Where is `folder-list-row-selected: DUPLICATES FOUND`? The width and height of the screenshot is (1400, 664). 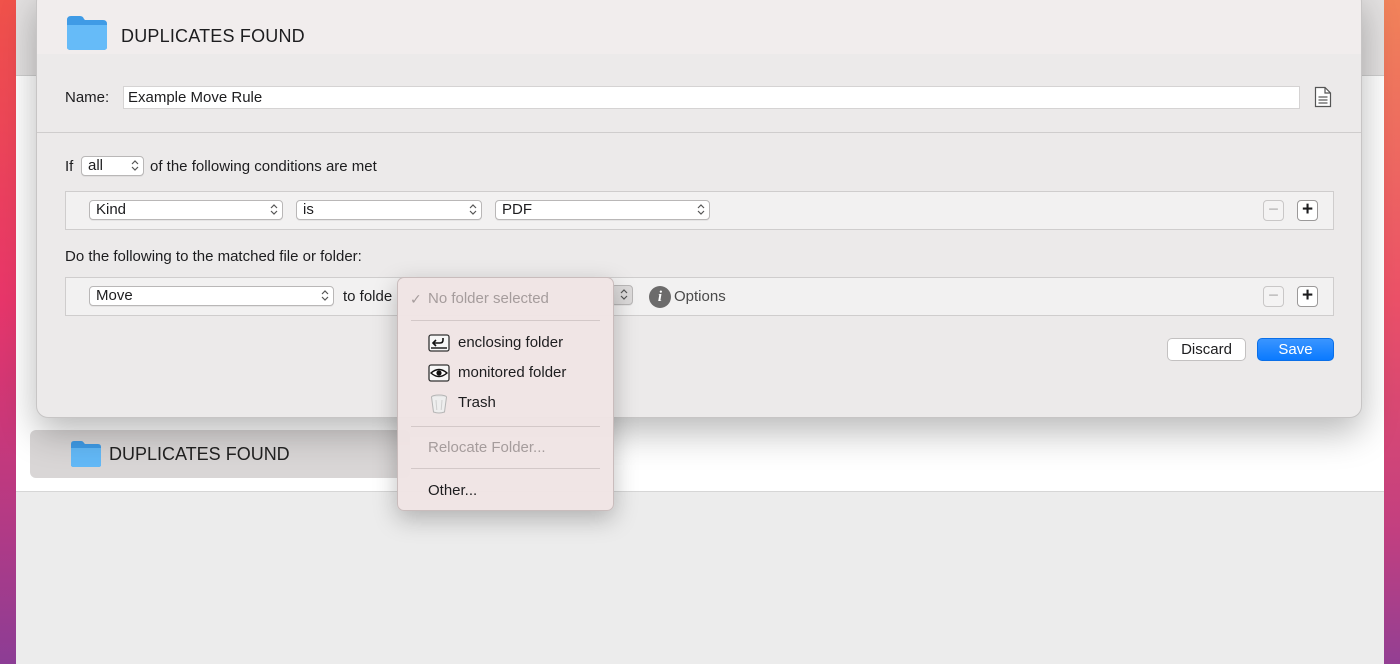 folder-list-row-selected: DUPLICATES FOUND is located at coordinates (220, 454).